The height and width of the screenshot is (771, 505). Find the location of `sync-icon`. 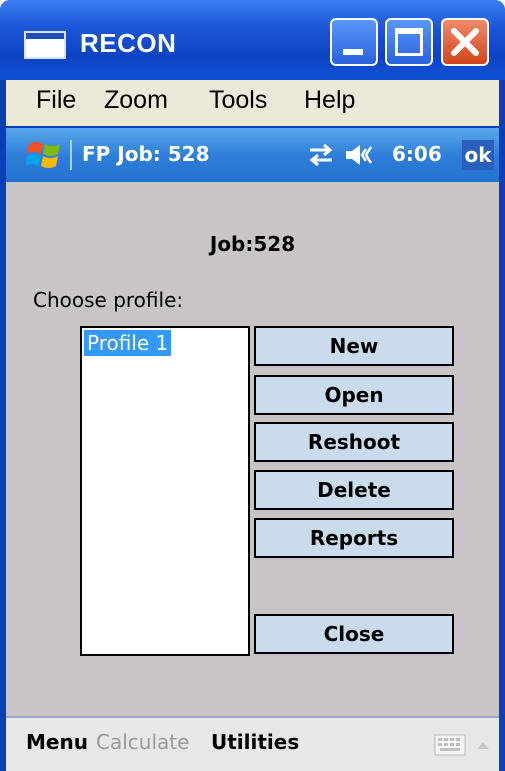

sync-icon is located at coordinates (321, 155).